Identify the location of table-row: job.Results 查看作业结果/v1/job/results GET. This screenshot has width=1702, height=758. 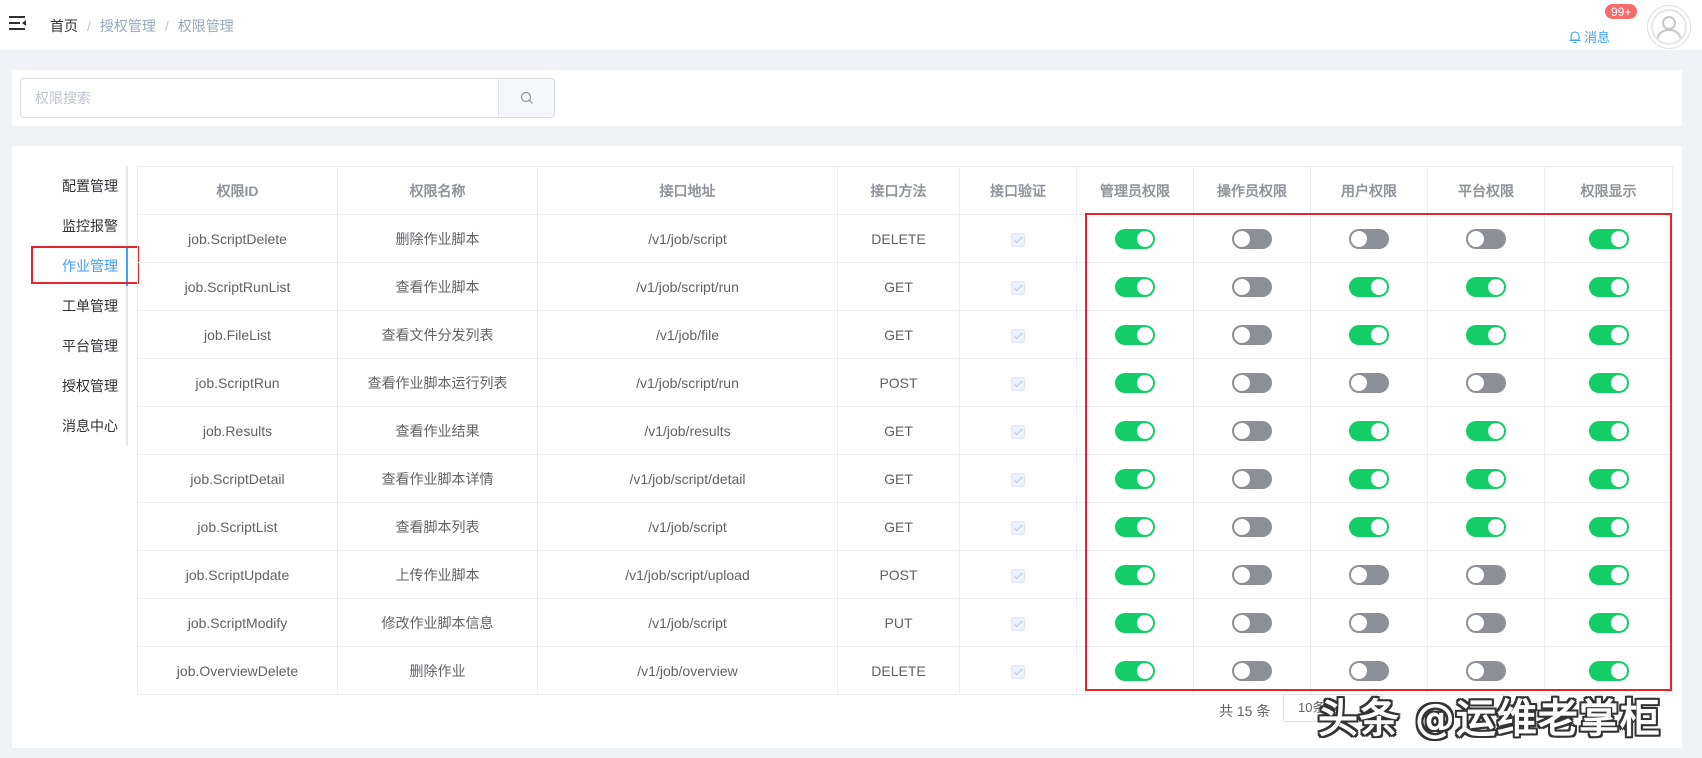
(905, 430).